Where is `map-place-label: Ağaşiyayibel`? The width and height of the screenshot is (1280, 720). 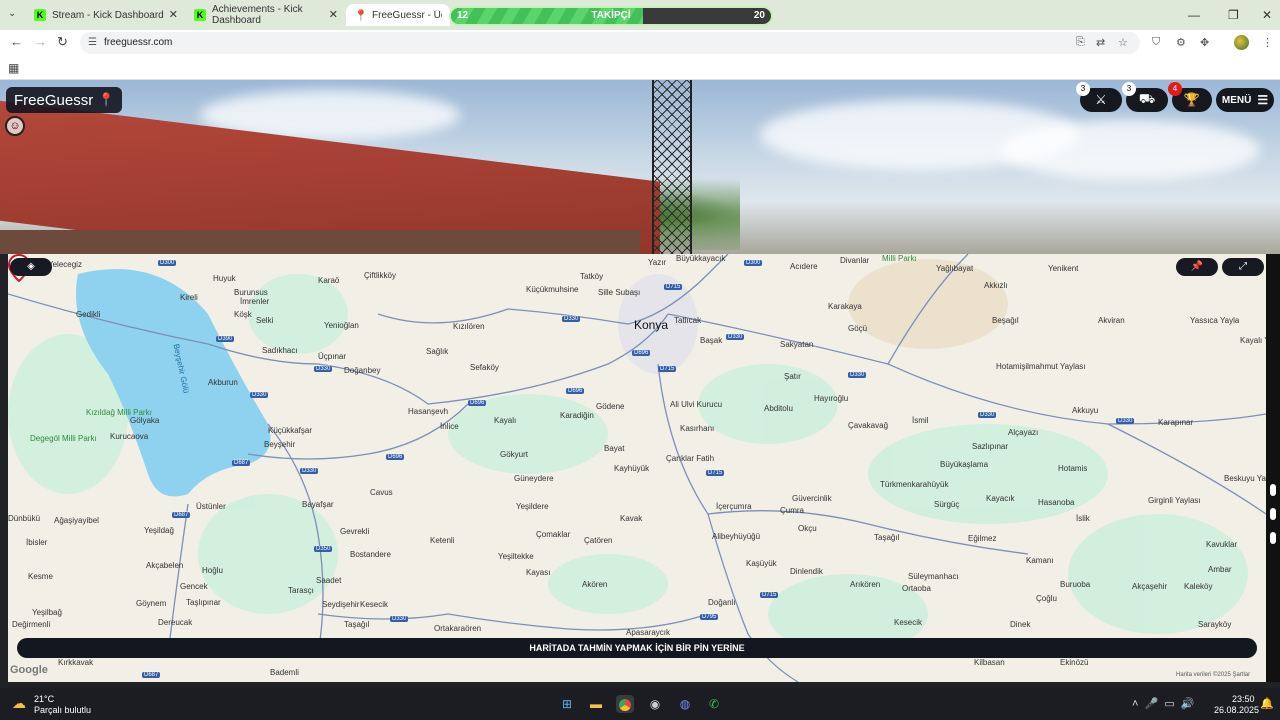
map-place-label: Ağaşiyayibel is located at coordinates (76, 520).